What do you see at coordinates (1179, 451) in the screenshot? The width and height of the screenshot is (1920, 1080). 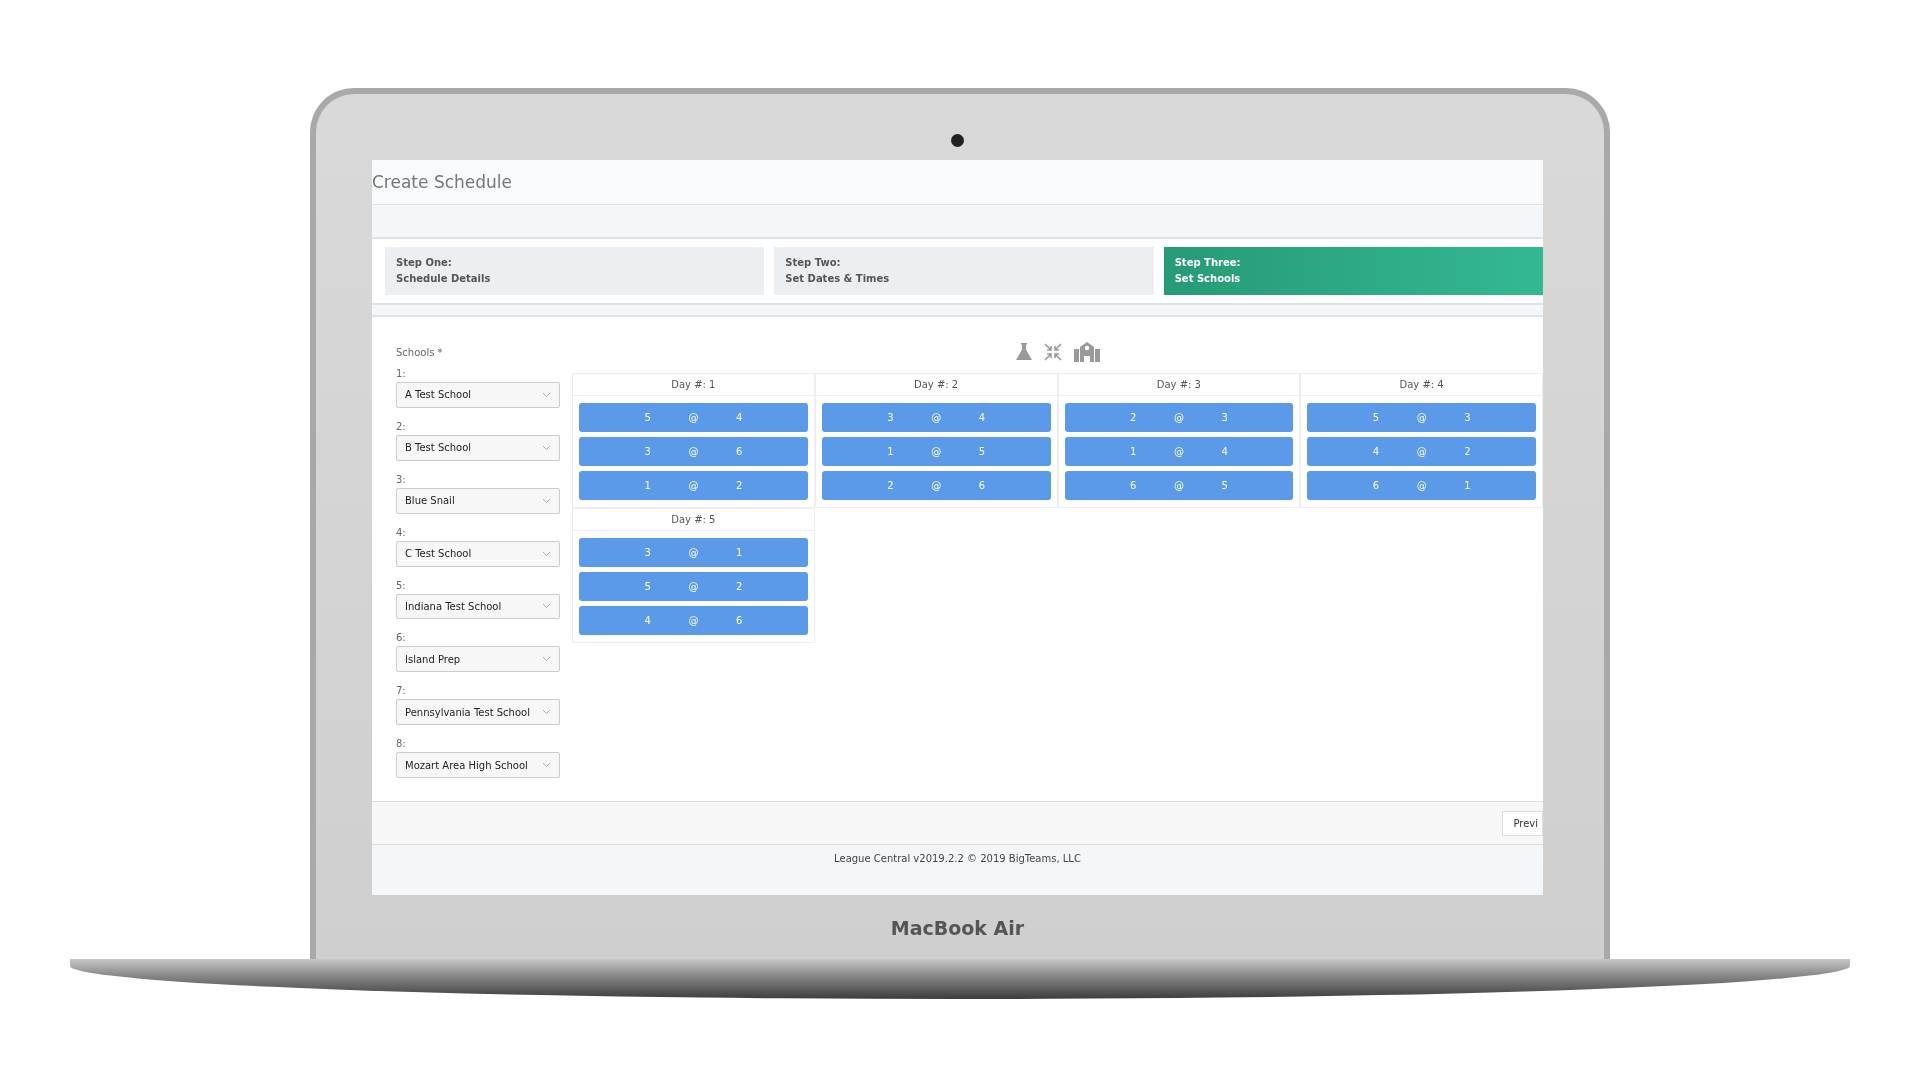 I see `match-button: 1 @ 4` at bounding box center [1179, 451].